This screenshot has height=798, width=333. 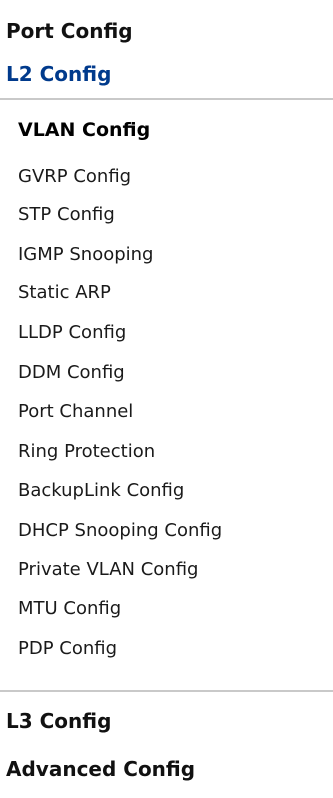 What do you see at coordinates (69, 609) in the screenshot?
I see `submenu-item-mtu-config: MTU Config` at bounding box center [69, 609].